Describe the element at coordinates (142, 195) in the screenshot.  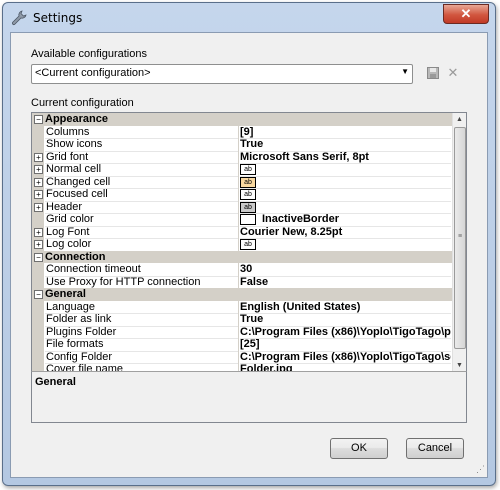
I see `property-name: Focused cell` at that location.